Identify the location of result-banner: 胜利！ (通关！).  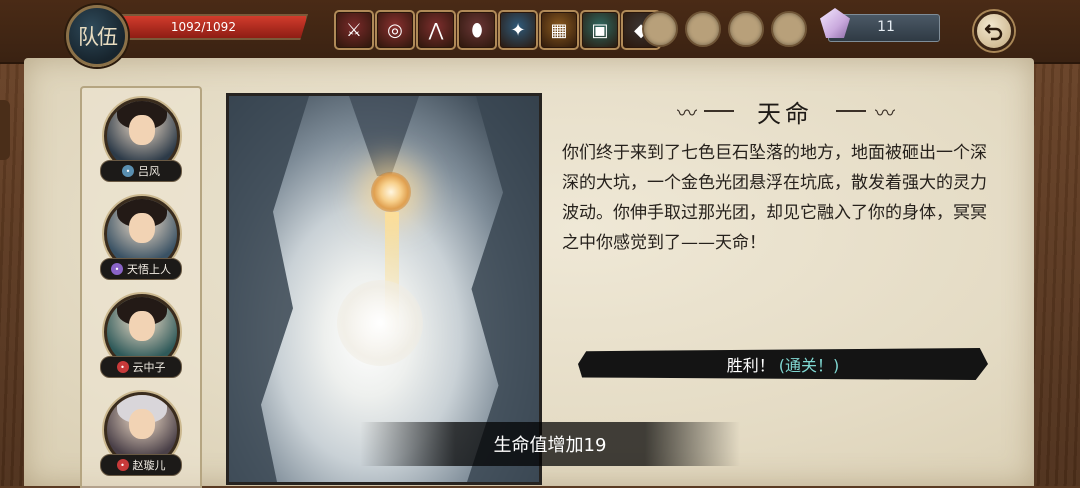
(783, 364).